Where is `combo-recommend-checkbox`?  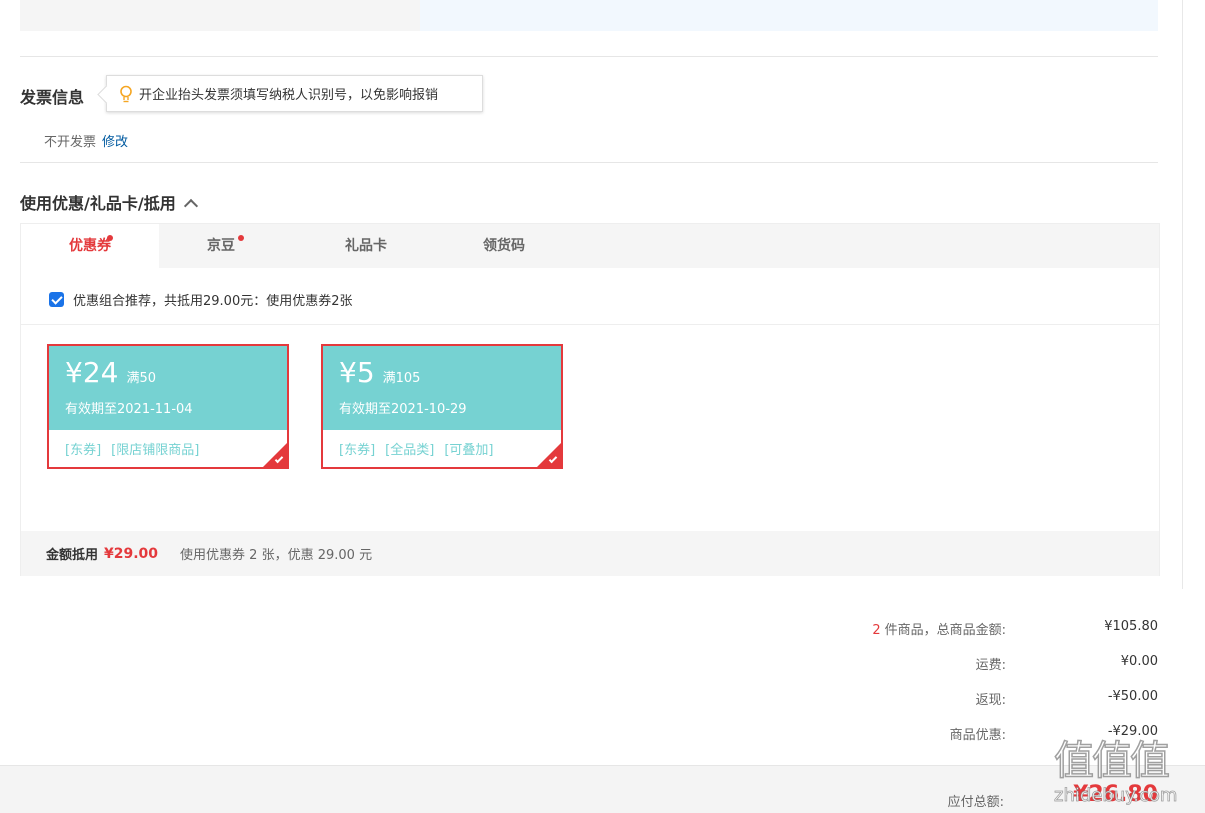
combo-recommend-checkbox is located at coordinates (56, 299).